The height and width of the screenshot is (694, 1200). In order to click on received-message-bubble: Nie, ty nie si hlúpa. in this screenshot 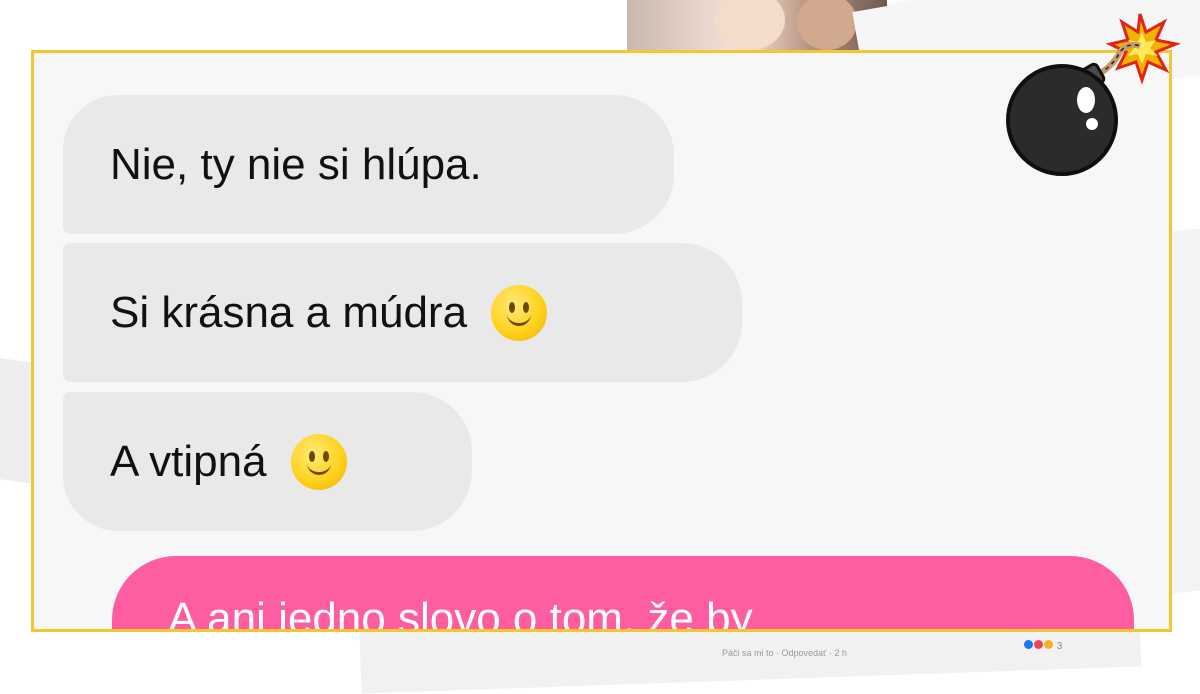, I will do `click(368, 164)`.